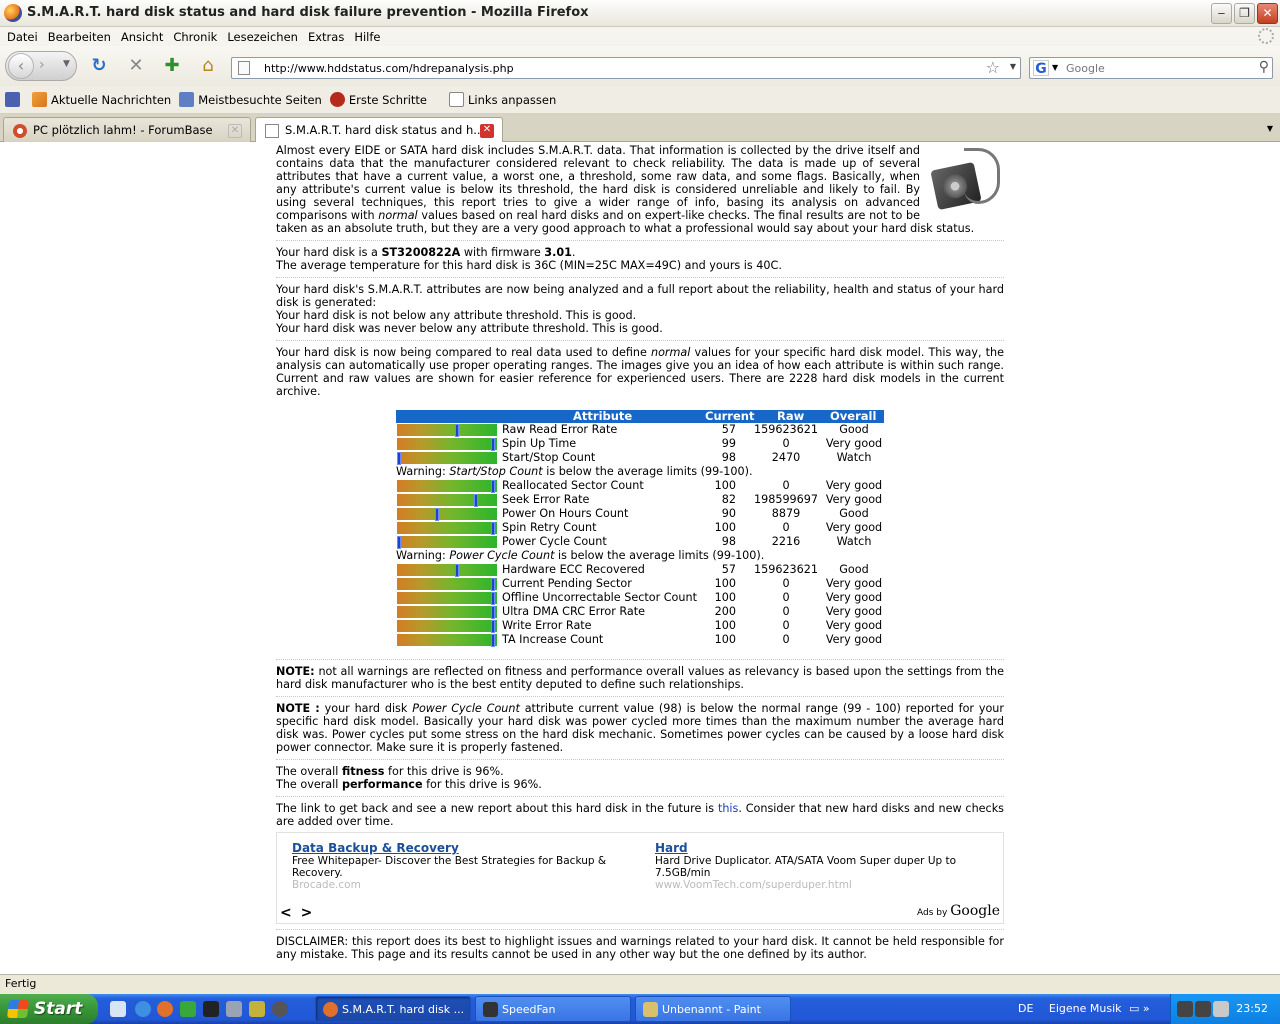 This screenshot has width=1280, height=1024. Describe the element at coordinates (825, 848) in the screenshot. I see `ad-title: Hard` at that location.